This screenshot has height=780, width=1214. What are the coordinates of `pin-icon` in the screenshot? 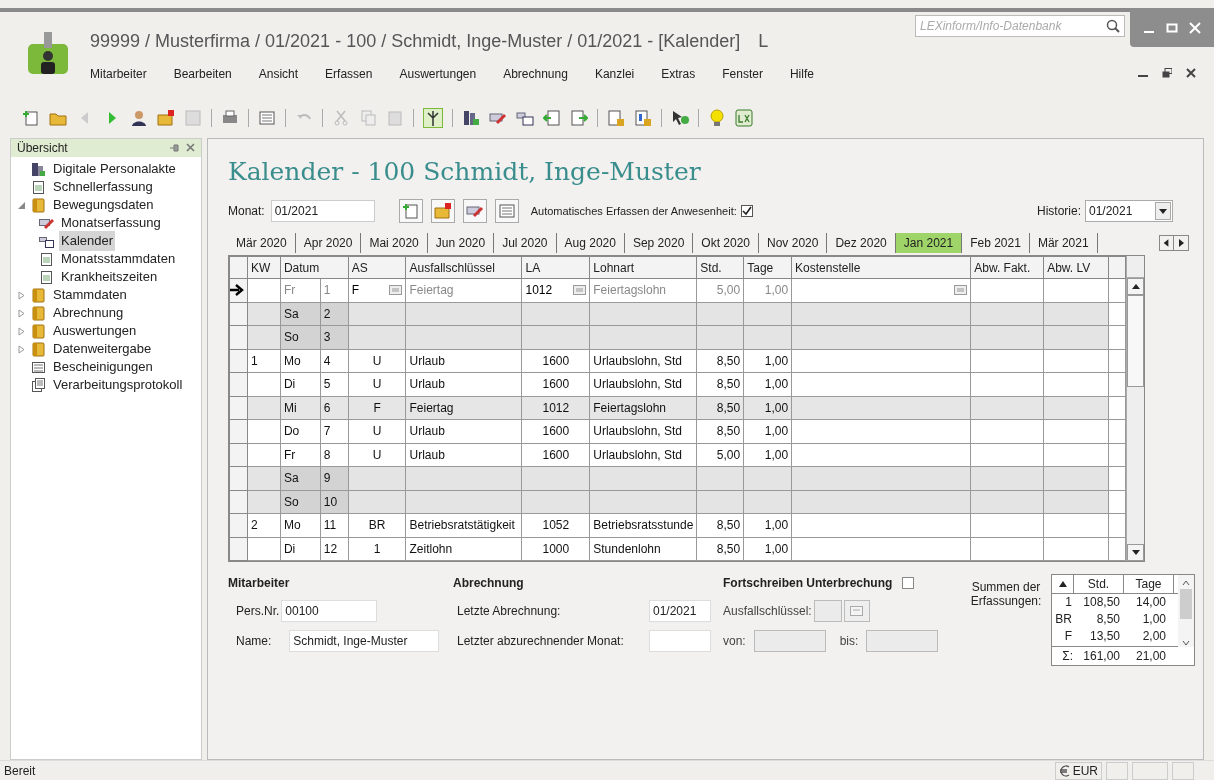 It's located at (175, 148).